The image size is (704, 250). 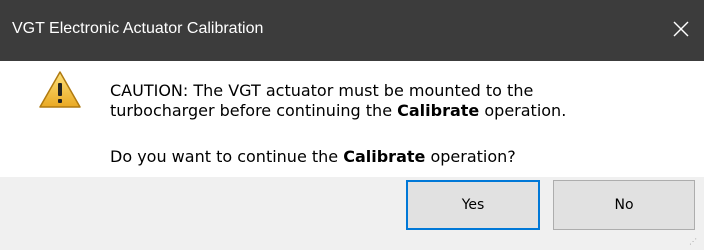 I want to click on close-icon, so click(x=681, y=29).